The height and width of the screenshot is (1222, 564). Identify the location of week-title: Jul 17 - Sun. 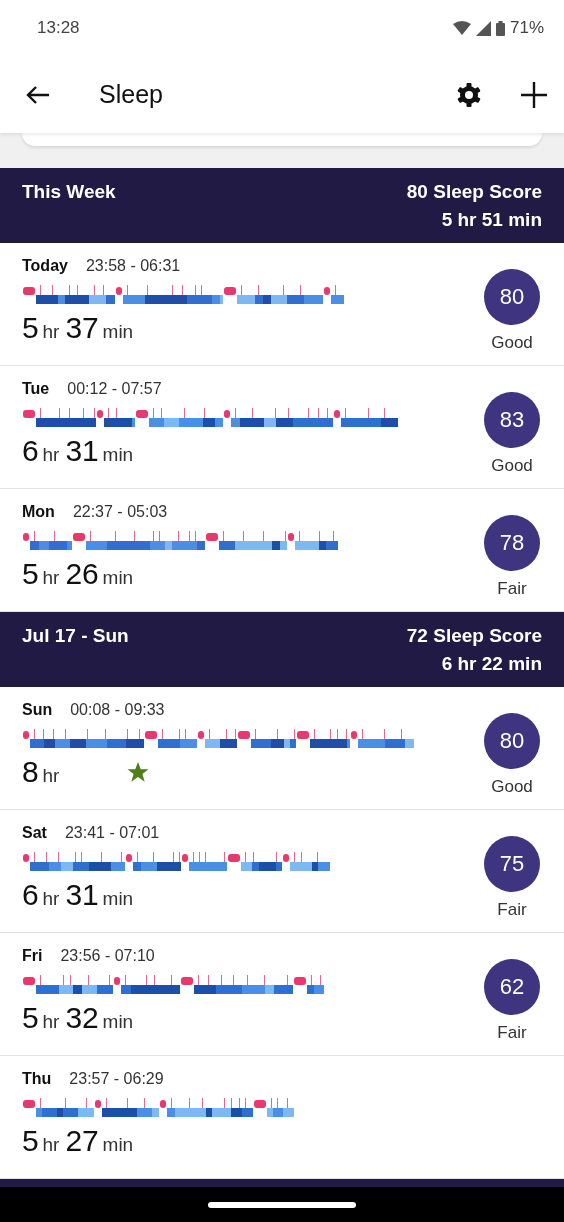
(75, 636).